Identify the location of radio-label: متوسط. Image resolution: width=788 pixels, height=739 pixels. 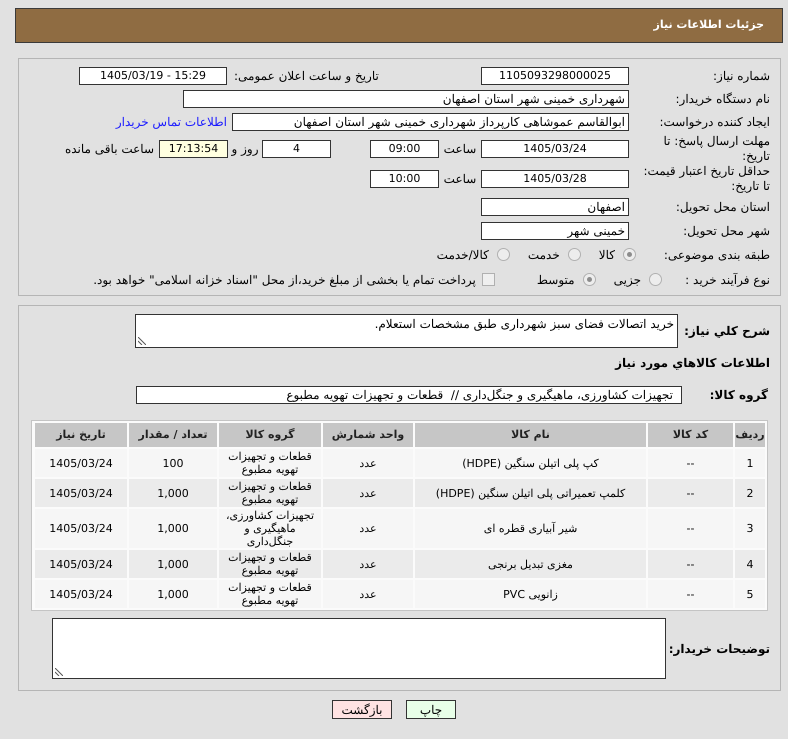
(555, 280).